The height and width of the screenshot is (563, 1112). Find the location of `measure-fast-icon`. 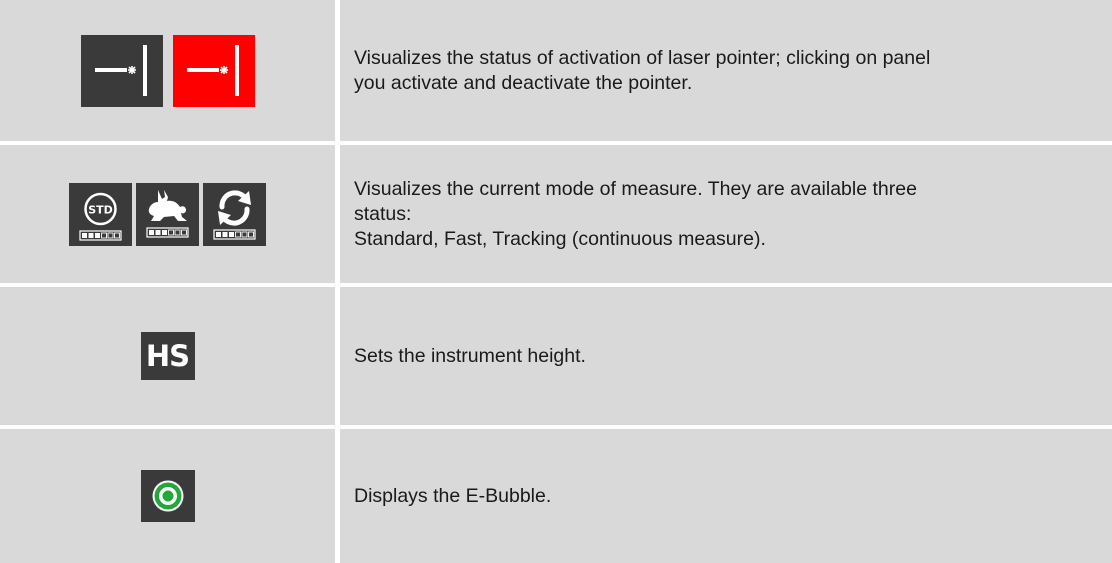

measure-fast-icon is located at coordinates (167, 214).